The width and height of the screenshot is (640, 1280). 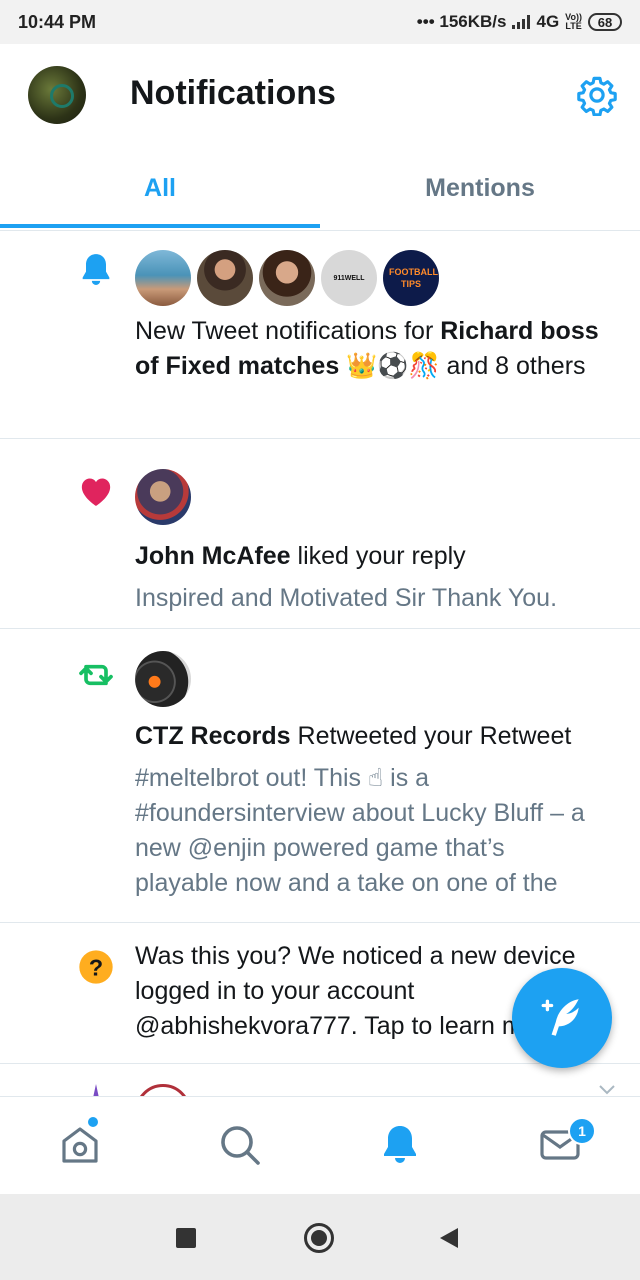 What do you see at coordinates (96, 269) in the screenshot?
I see `bell-icon` at bounding box center [96, 269].